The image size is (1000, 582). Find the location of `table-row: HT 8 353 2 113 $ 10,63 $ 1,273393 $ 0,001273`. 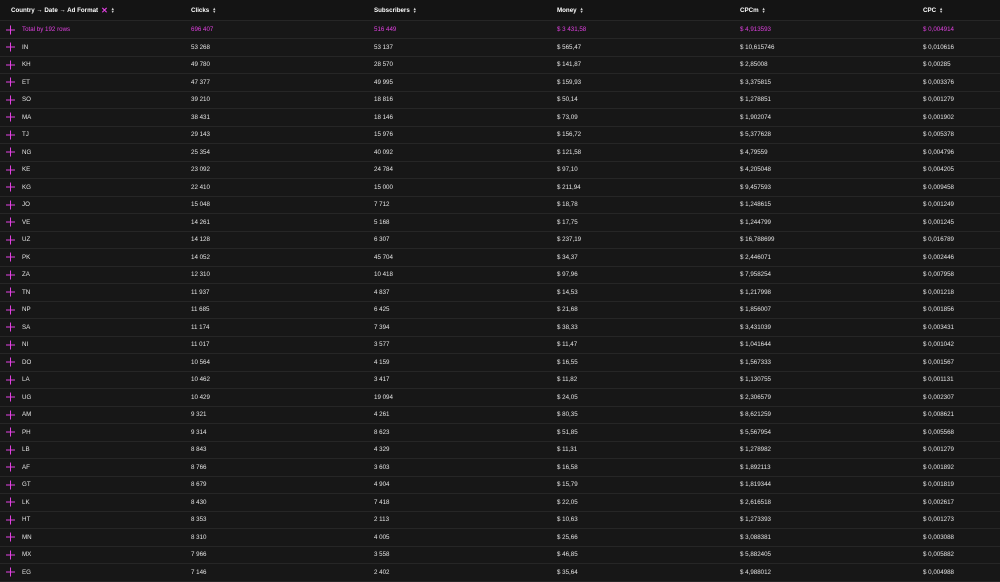

table-row: HT 8 353 2 113 $ 10,63 $ 1,273393 $ 0,001273 is located at coordinates (500, 520).